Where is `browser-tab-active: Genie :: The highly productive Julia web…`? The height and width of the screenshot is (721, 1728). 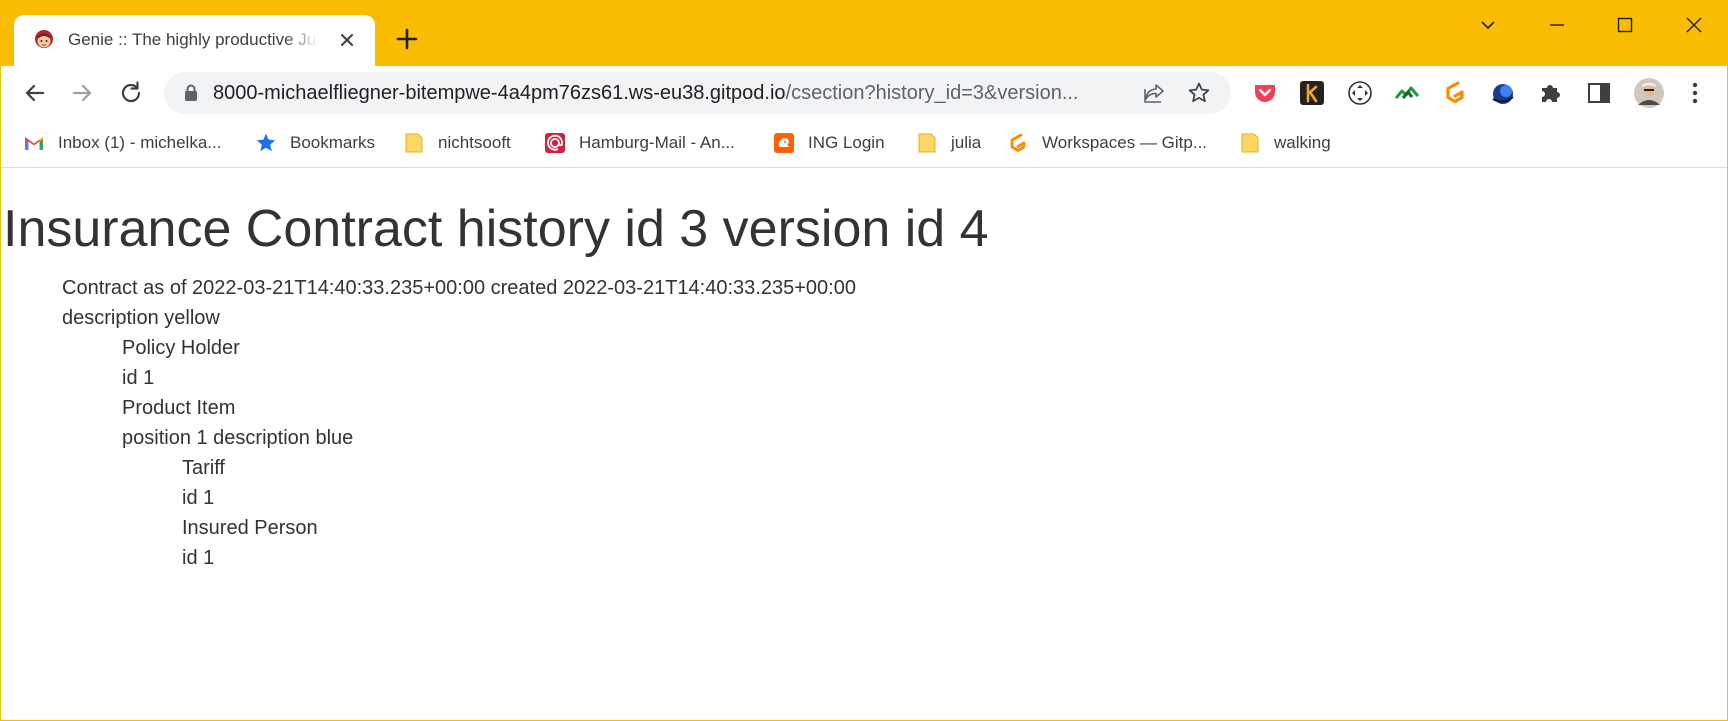
browser-tab-active: Genie :: The highly productive Julia web… is located at coordinates (194, 40).